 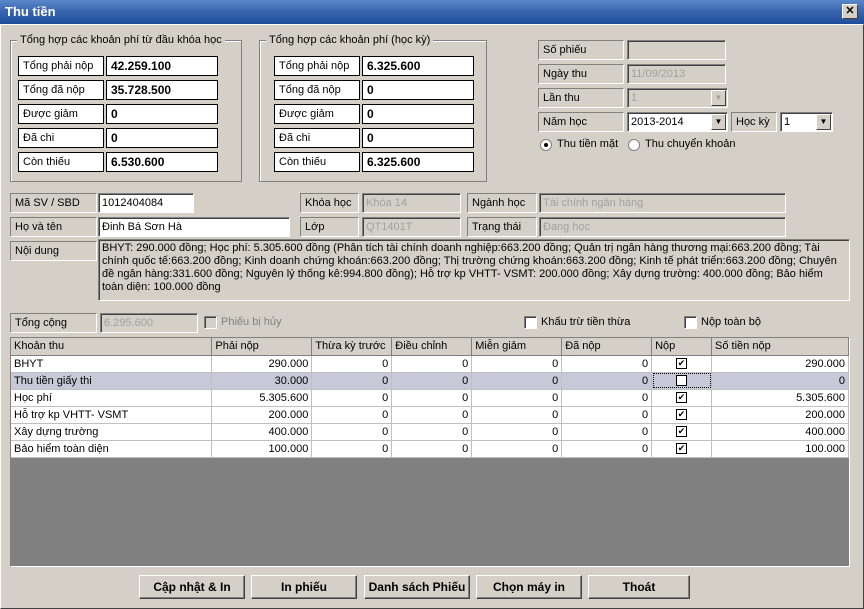 What do you see at coordinates (530, 322) in the screenshot?
I see `khau-tru-checkbox` at bounding box center [530, 322].